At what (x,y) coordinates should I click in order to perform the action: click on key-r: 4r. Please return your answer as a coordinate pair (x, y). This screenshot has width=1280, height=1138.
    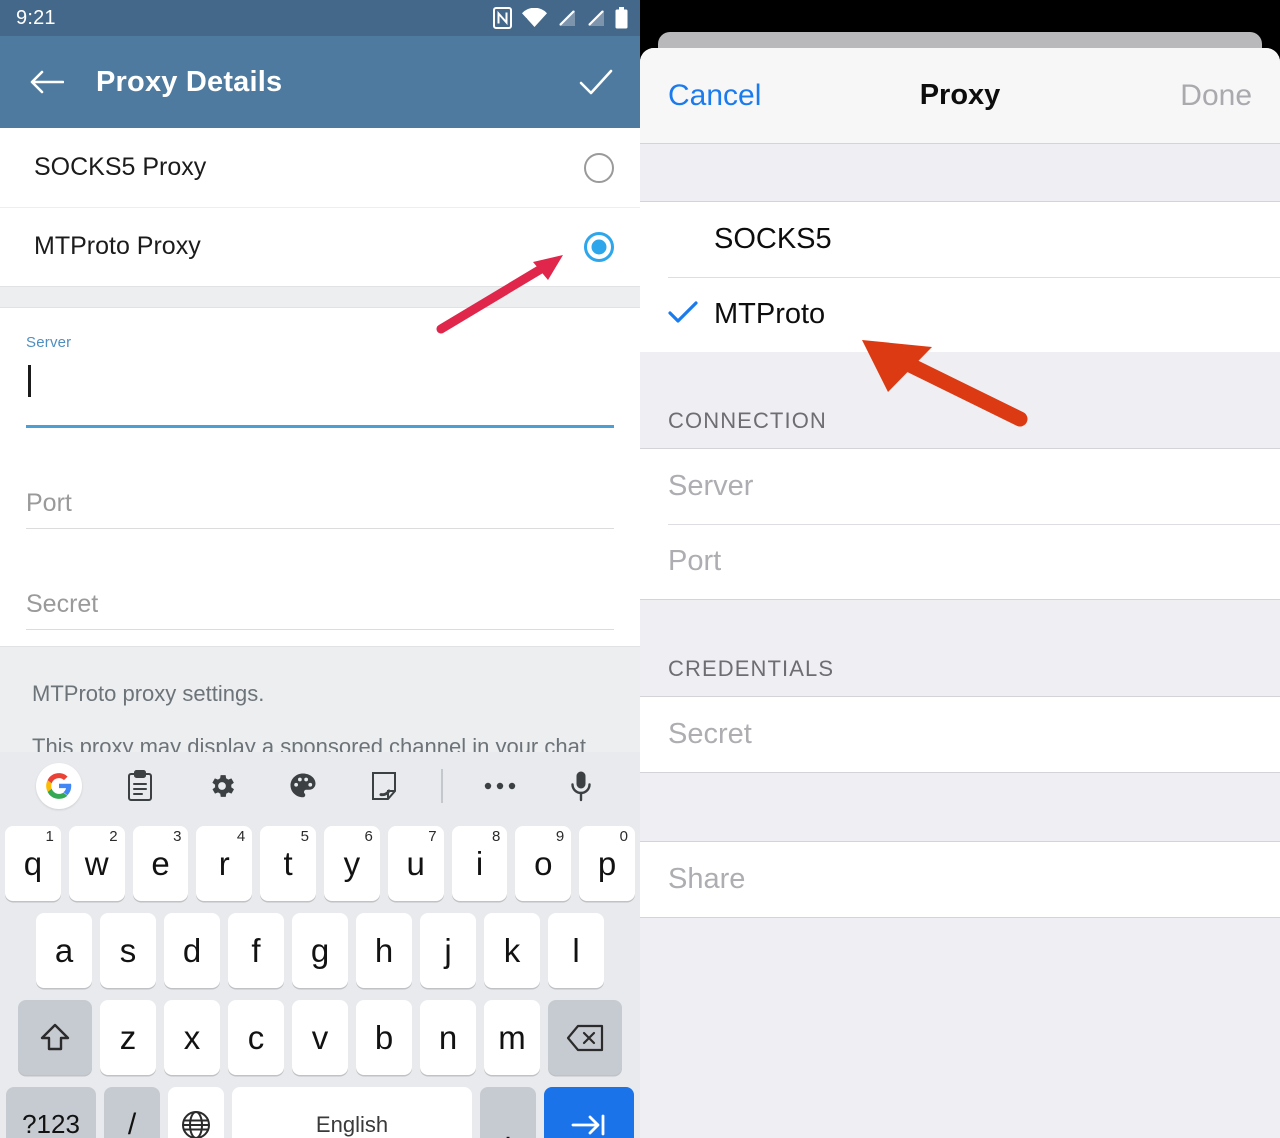
    Looking at the image, I should click on (224, 863).